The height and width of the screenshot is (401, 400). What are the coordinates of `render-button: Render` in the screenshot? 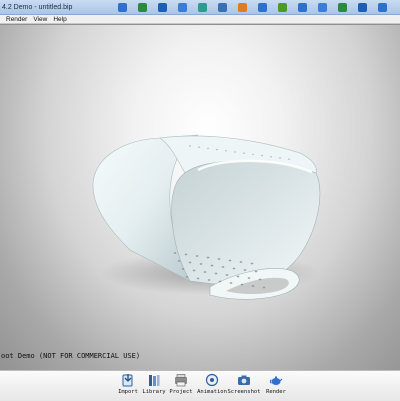 It's located at (276, 384).